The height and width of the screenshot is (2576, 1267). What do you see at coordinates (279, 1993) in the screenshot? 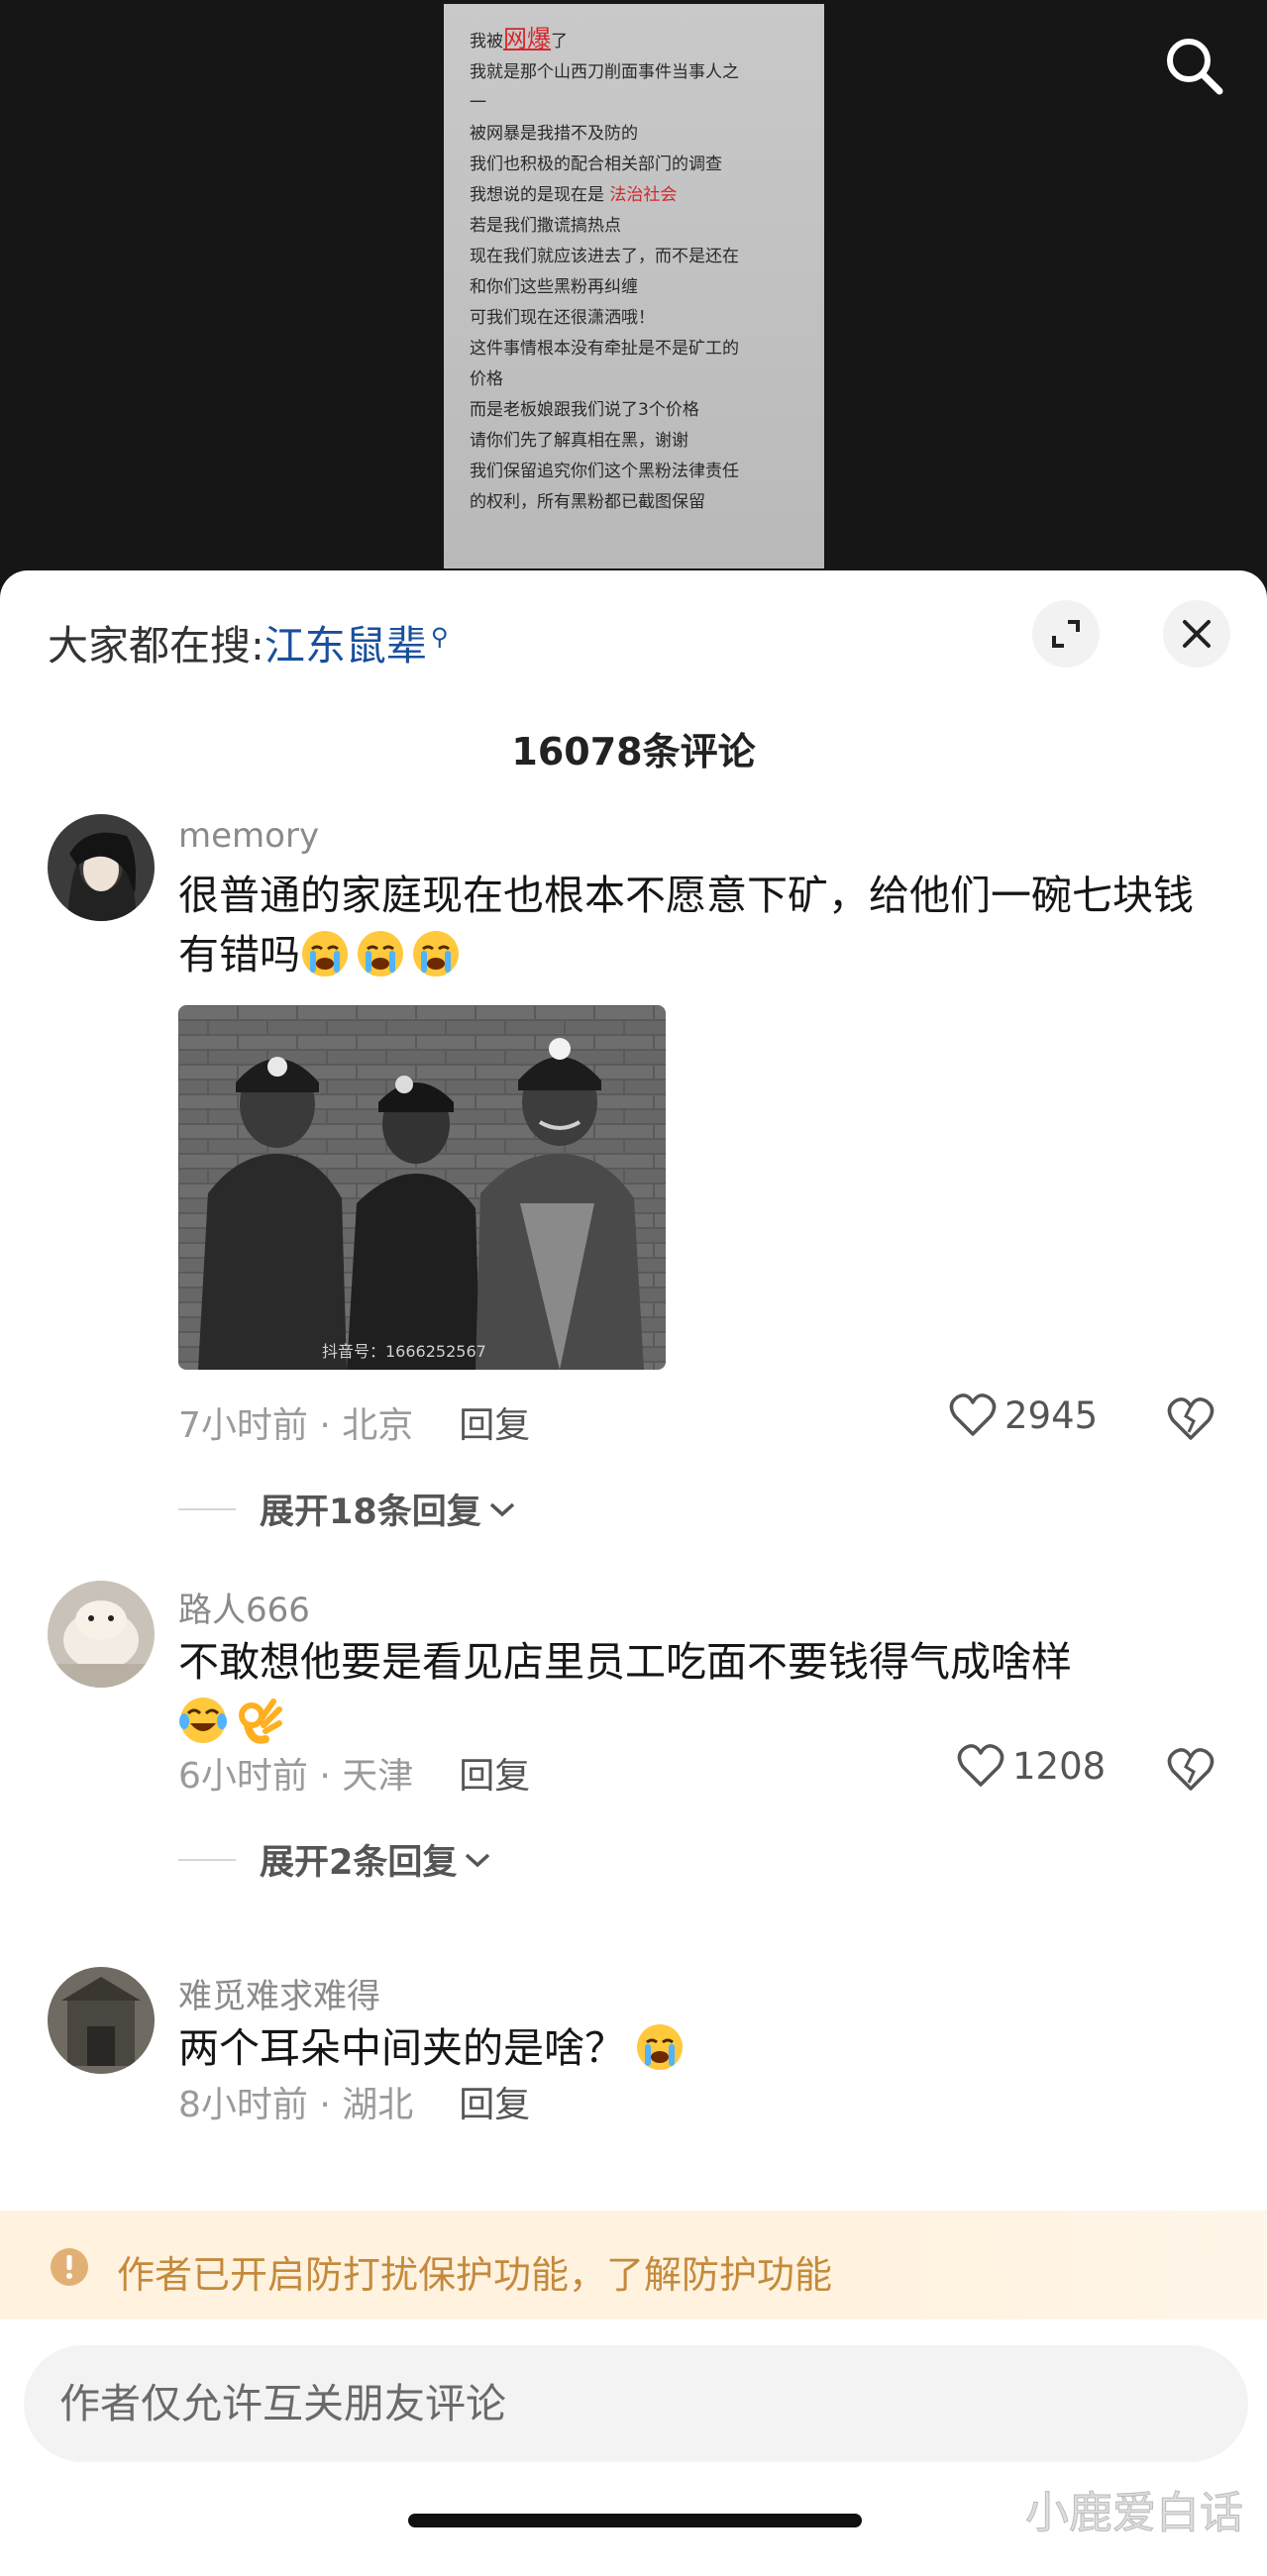
I see `comment-username: 难觅难求难得` at bounding box center [279, 1993].